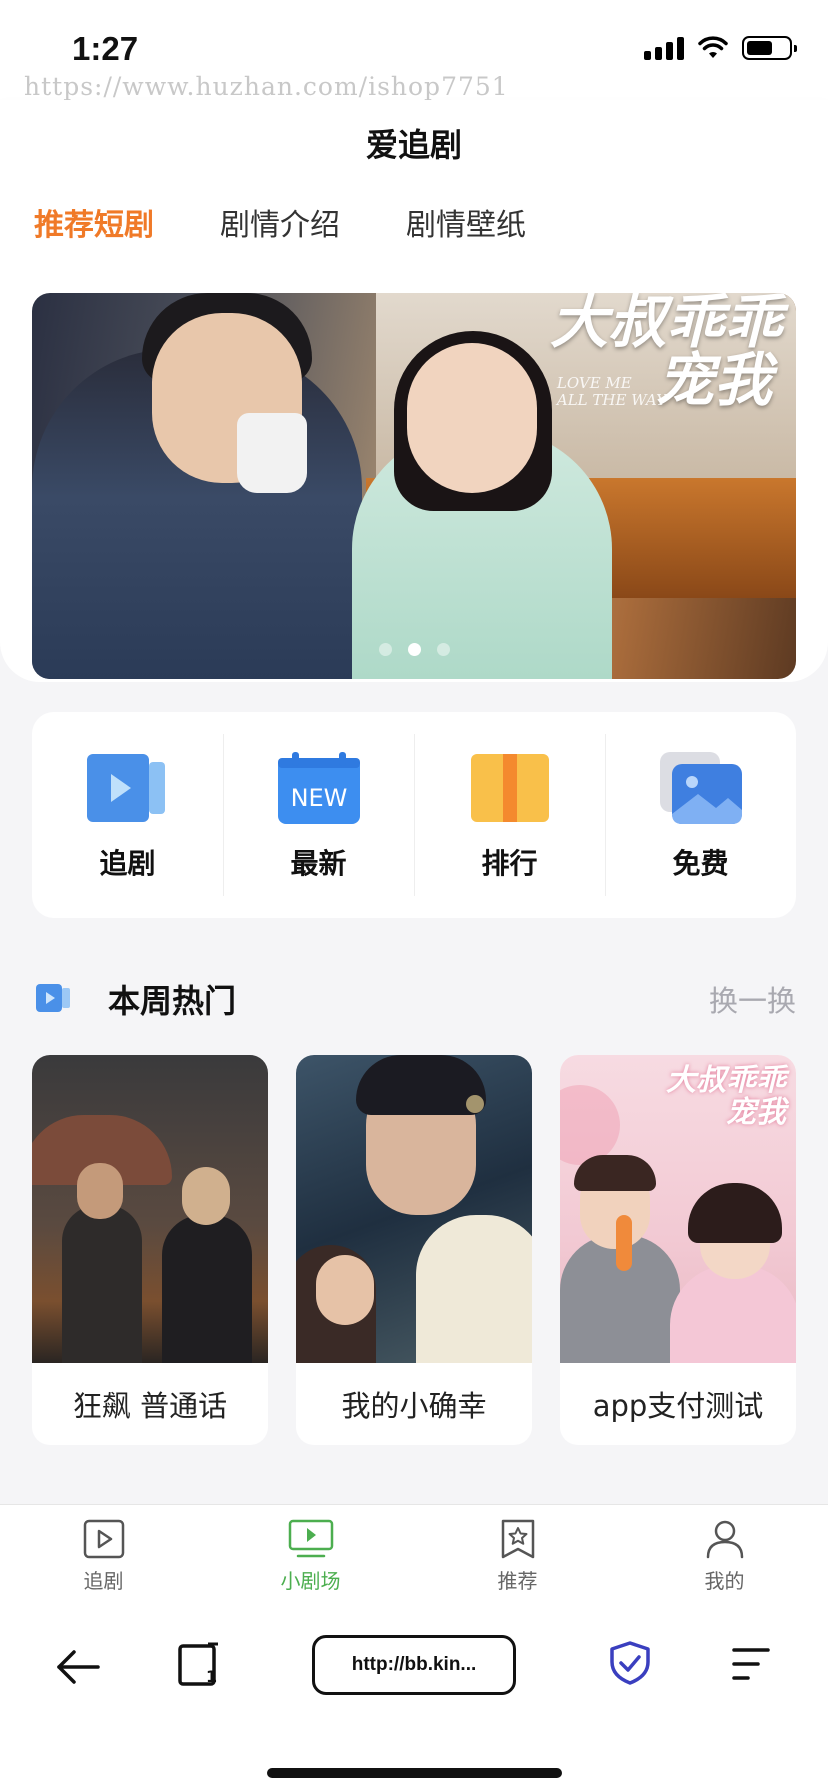 This screenshot has height=1792, width=828. I want to click on star-bookmark-icon, so click(517, 1539).